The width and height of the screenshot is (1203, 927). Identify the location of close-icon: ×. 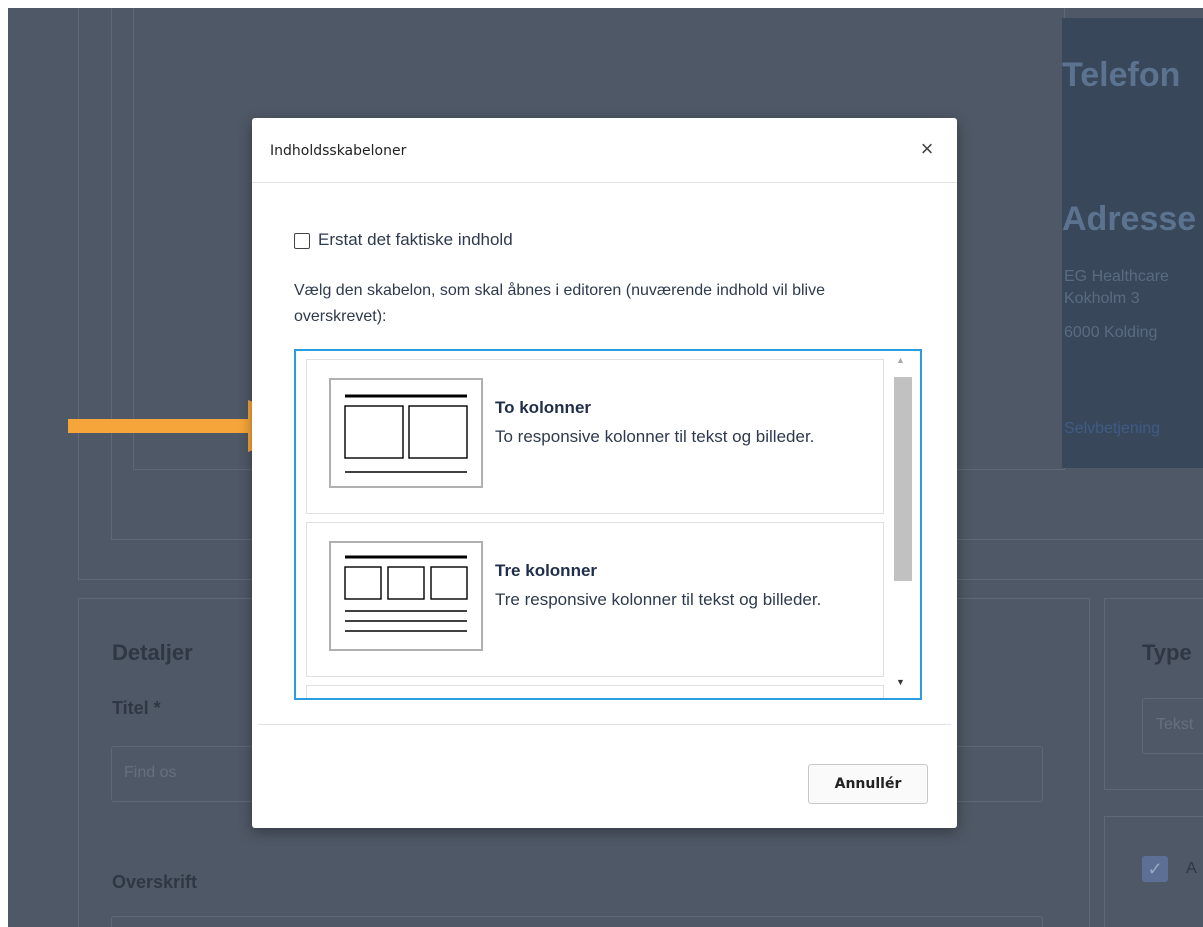
(927, 149).